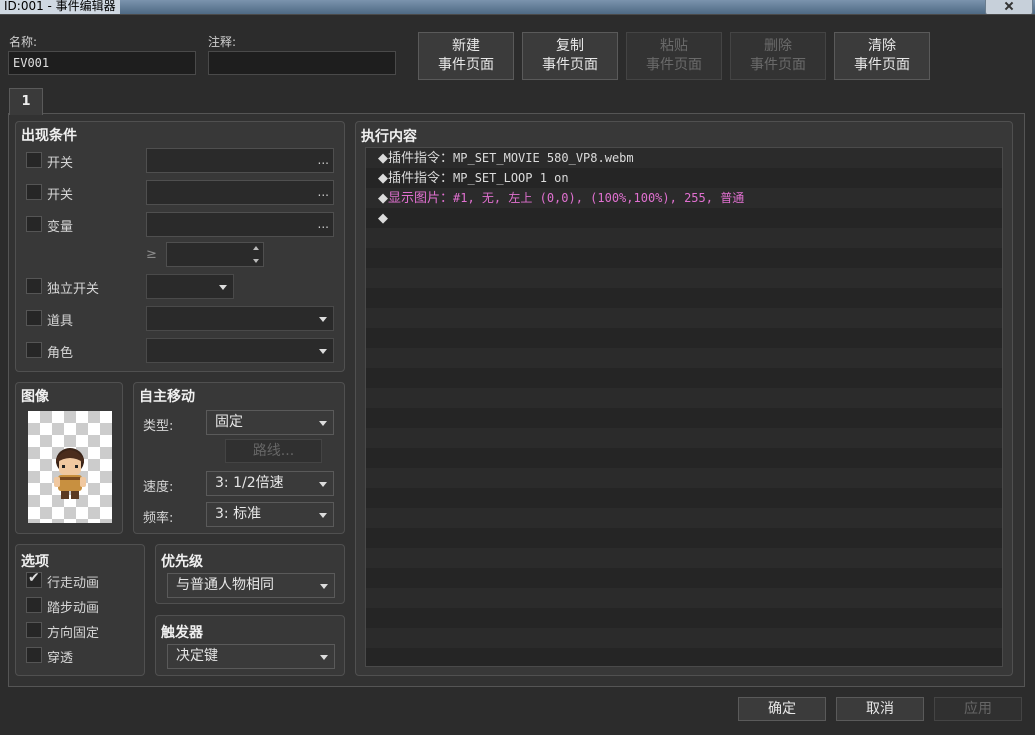 The image size is (1035, 735). I want to click on contents-title: 执行内容, so click(389, 137).